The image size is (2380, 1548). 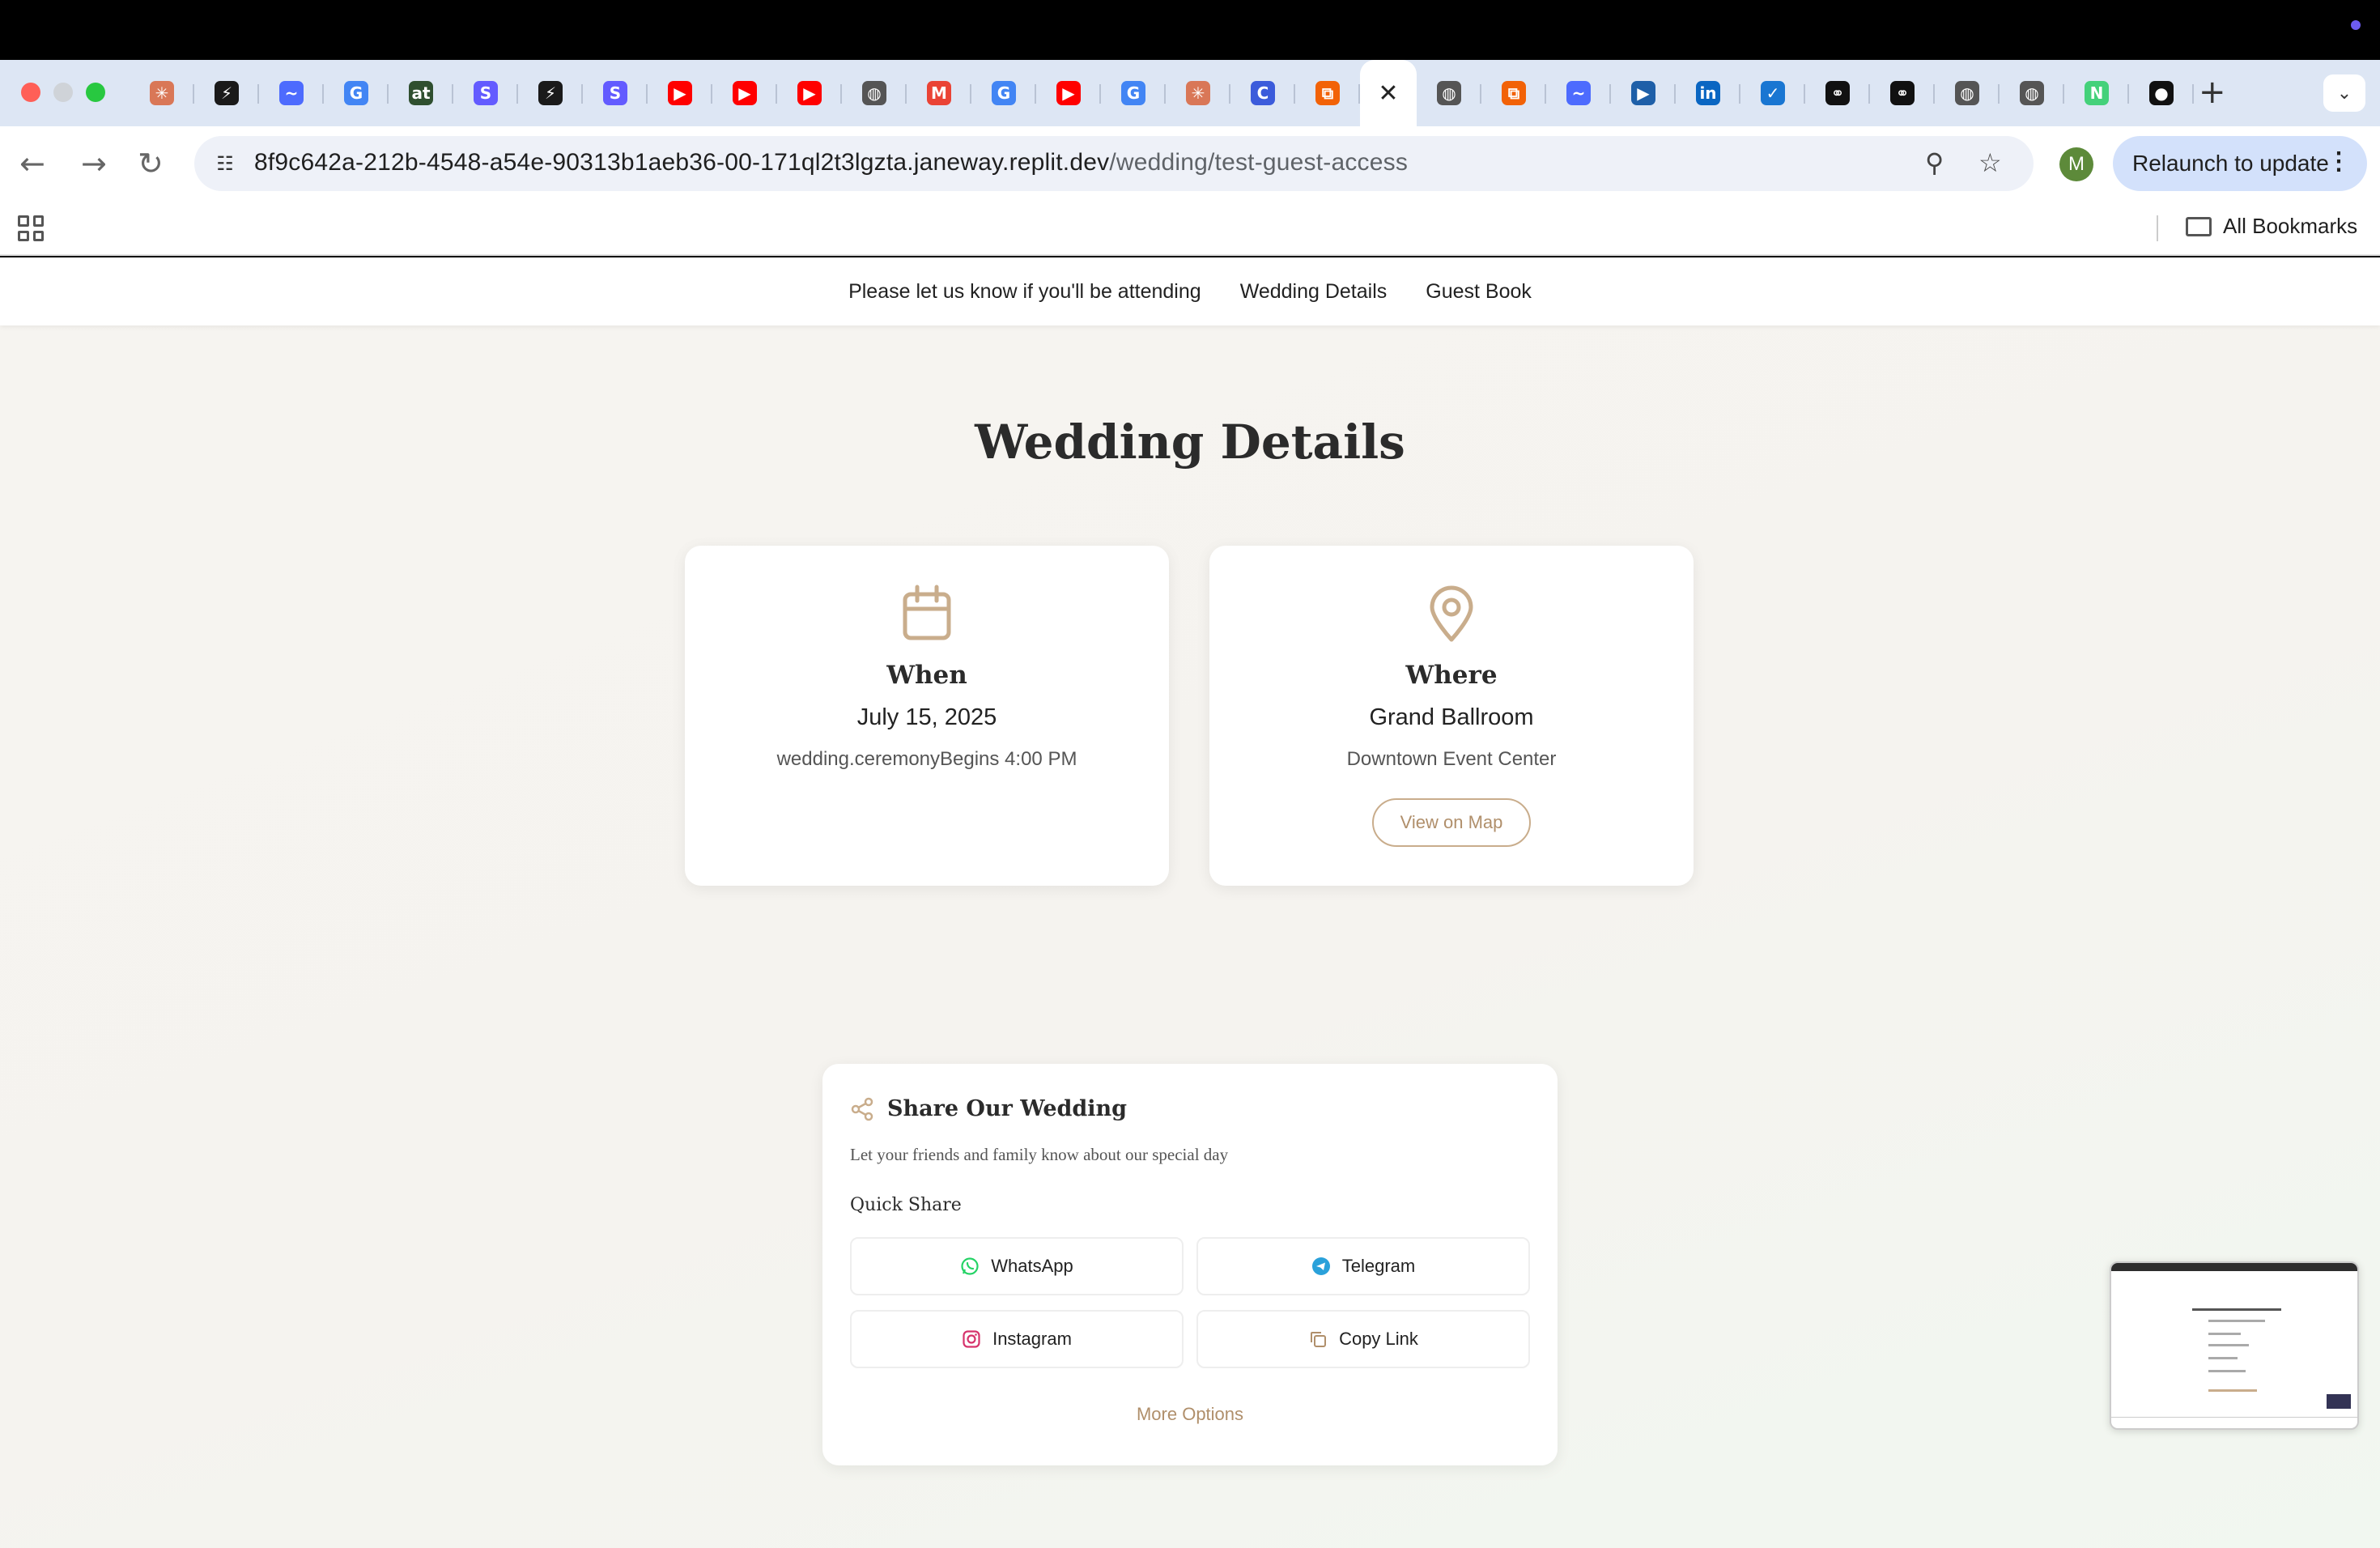 What do you see at coordinates (2240, 164) in the screenshot?
I see `relaunch-update-button: Relaunch to update ⋮` at bounding box center [2240, 164].